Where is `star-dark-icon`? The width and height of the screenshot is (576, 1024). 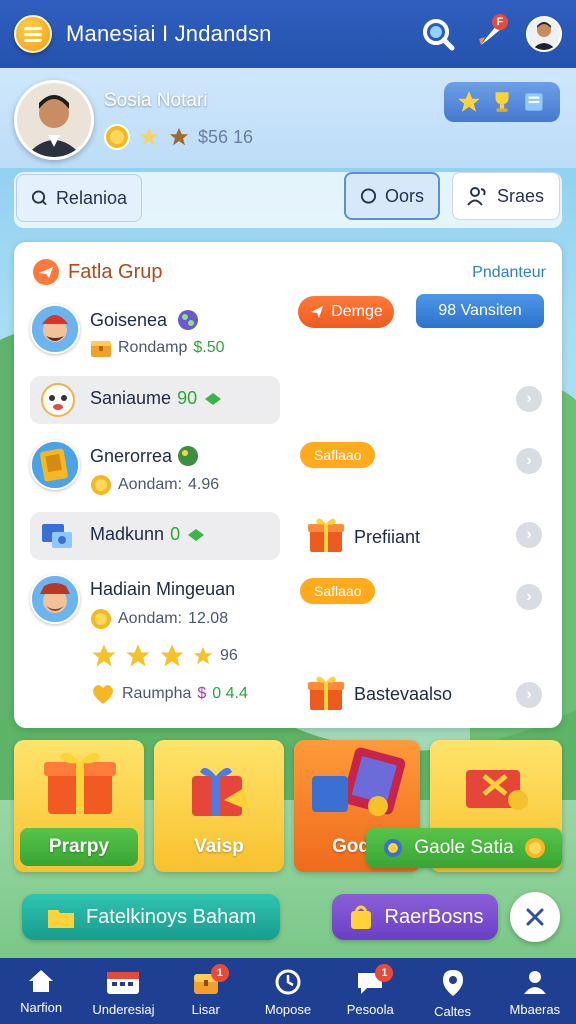
star-dark-icon is located at coordinates (179, 136).